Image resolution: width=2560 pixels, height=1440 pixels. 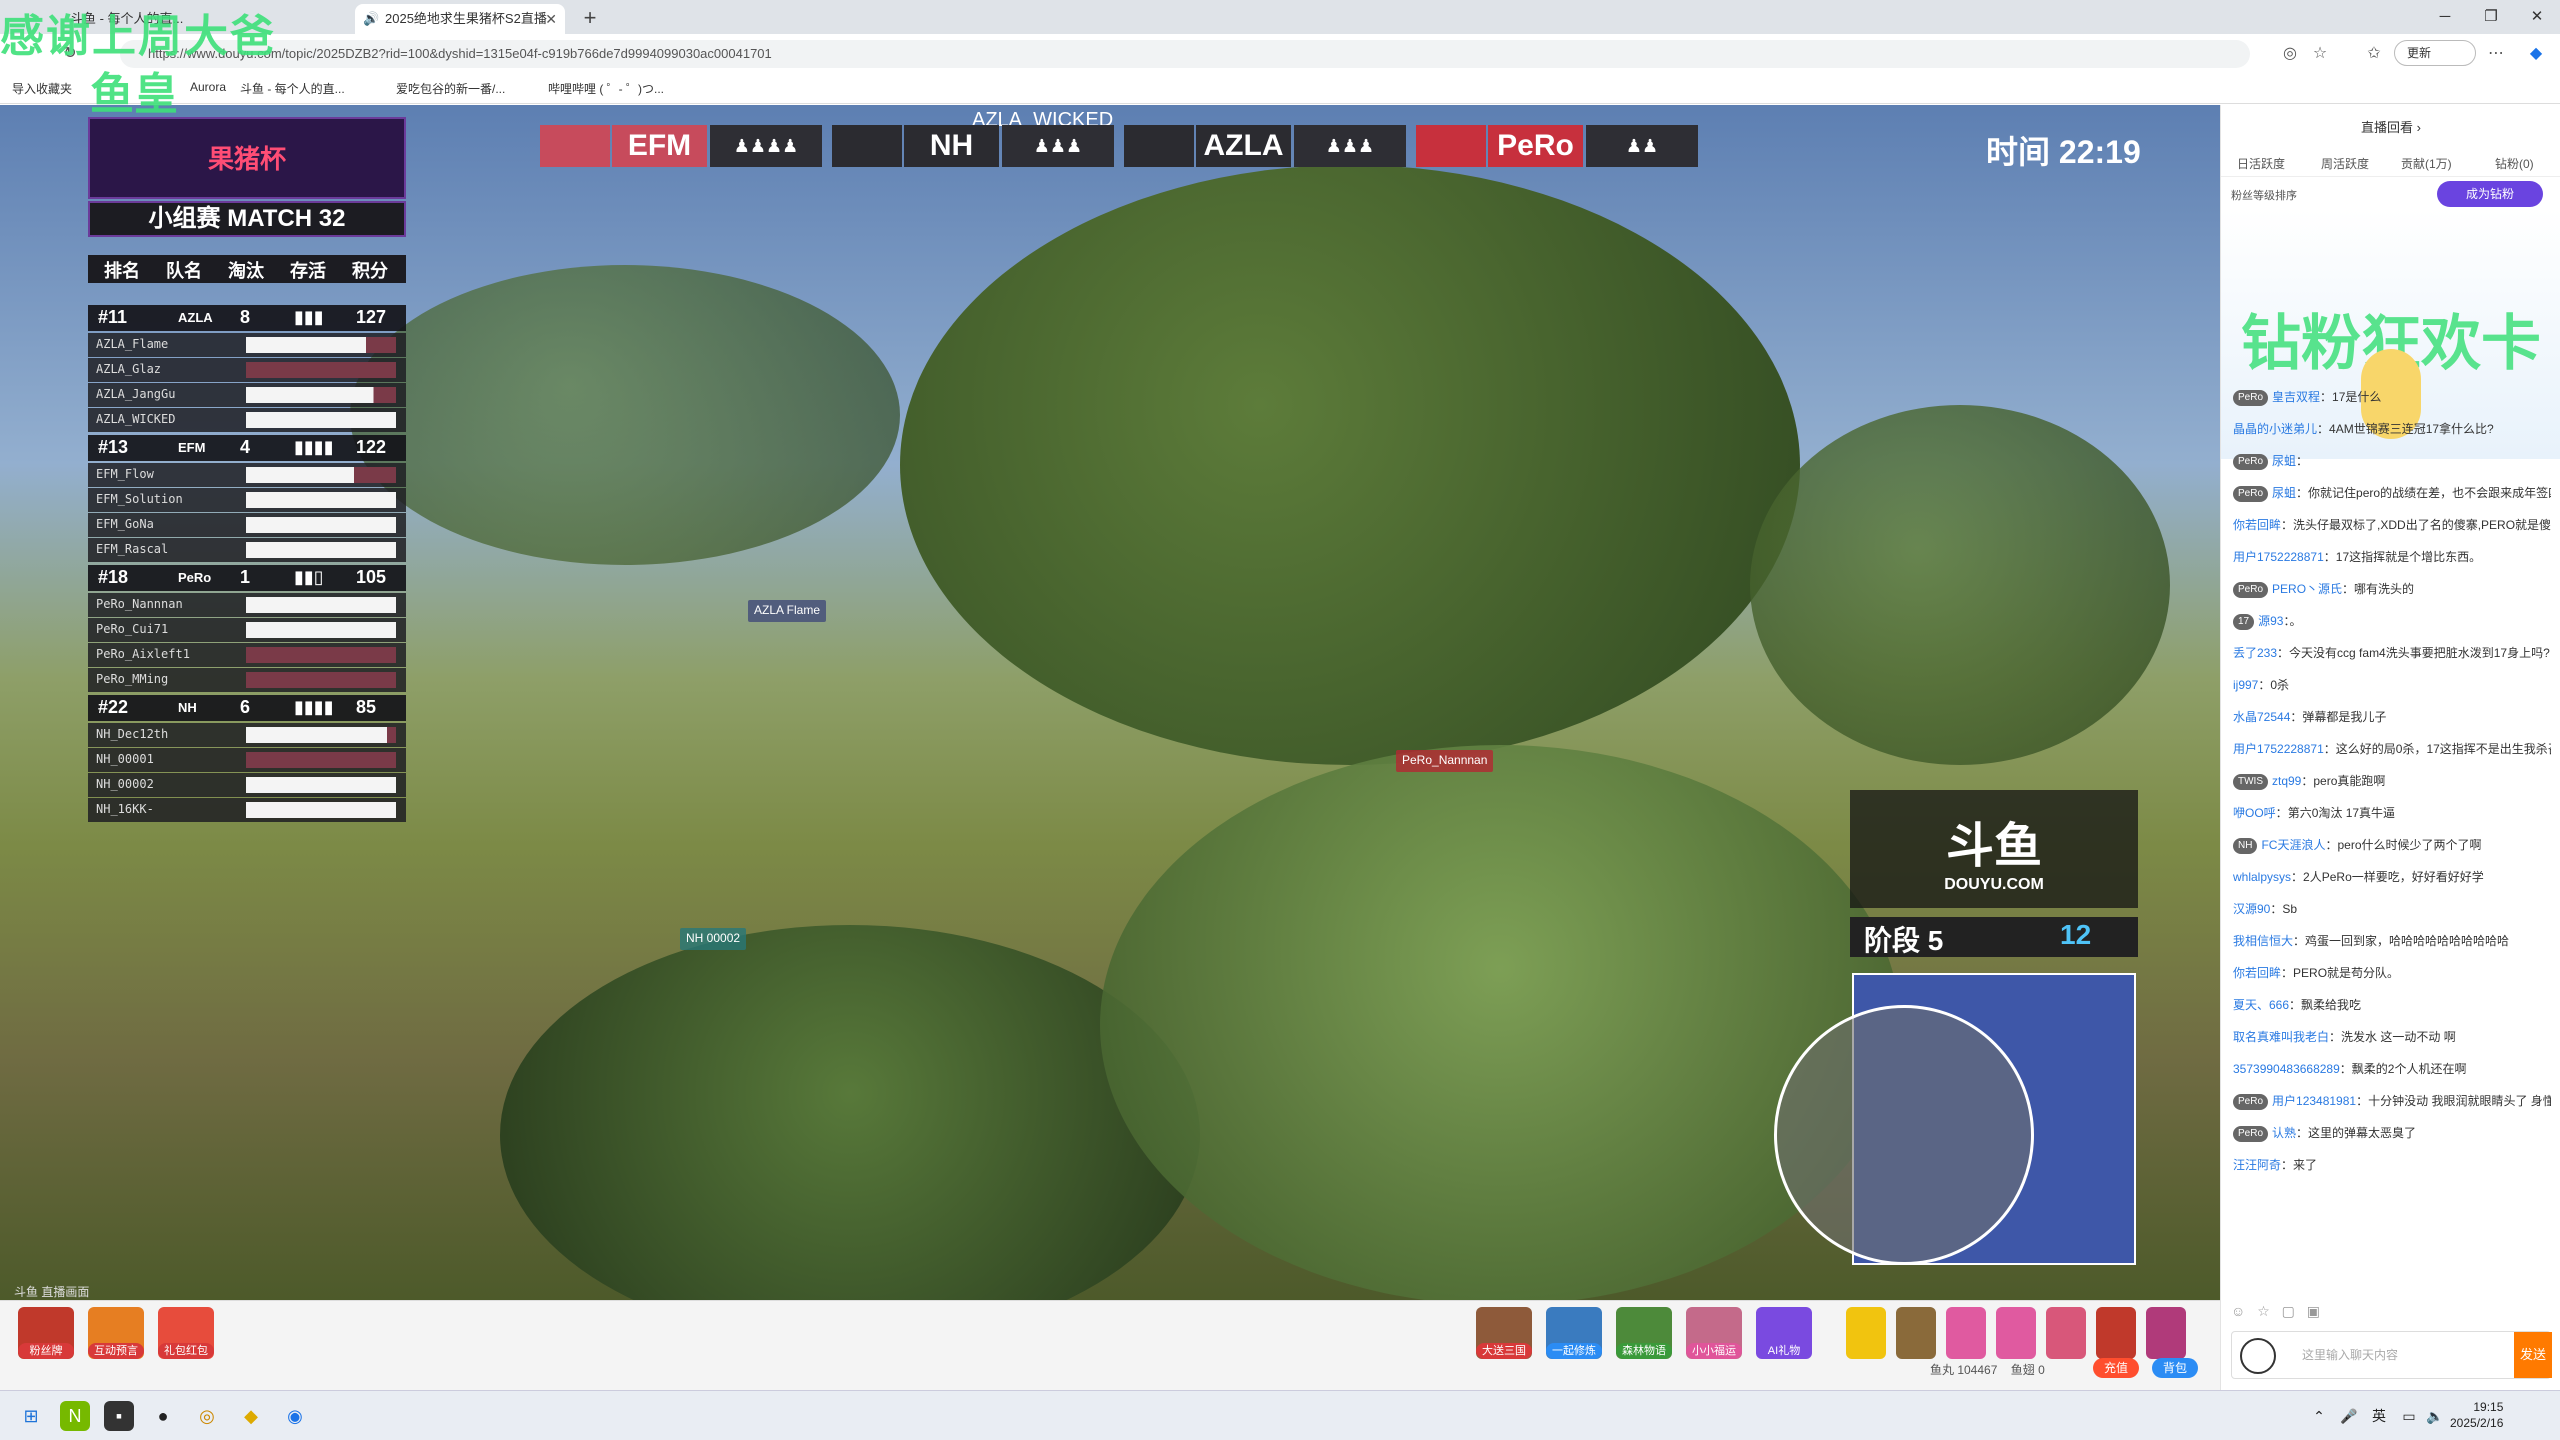 I want to click on chat-username: 我相信恒大, so click(x=2263, y=941).